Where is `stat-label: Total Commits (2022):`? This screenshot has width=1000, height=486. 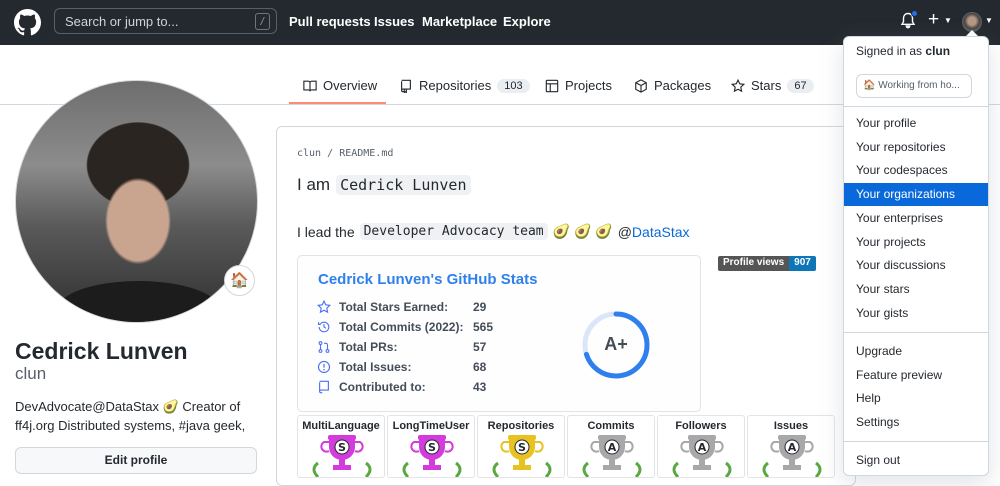
stat-label: Total Commits (2022): is located at coordinates (401, 327).